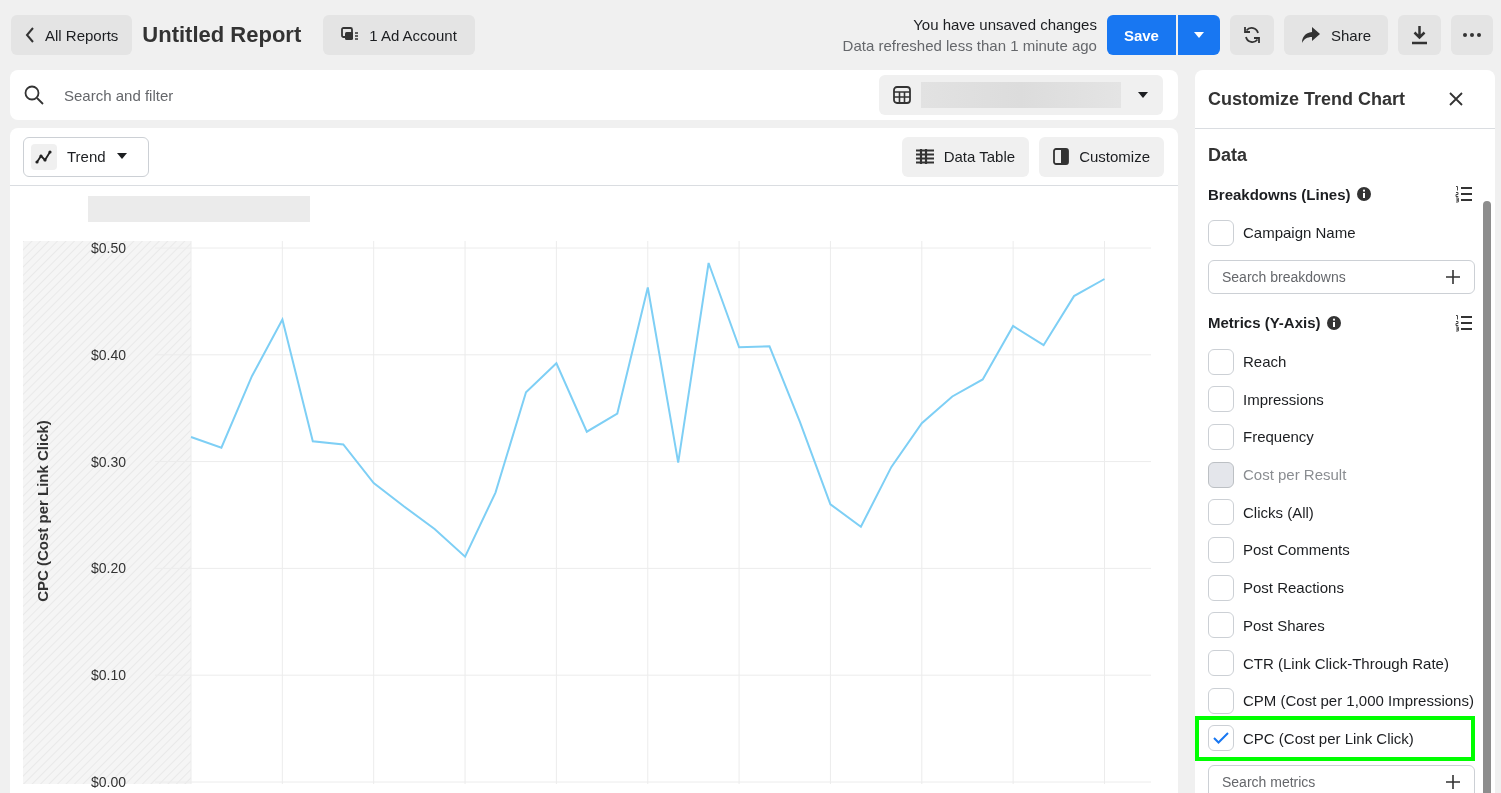 Image resolution: width=1501 pixels, height=793 pixels. I want to click on data-source-dropdown, so click(1021, 95).